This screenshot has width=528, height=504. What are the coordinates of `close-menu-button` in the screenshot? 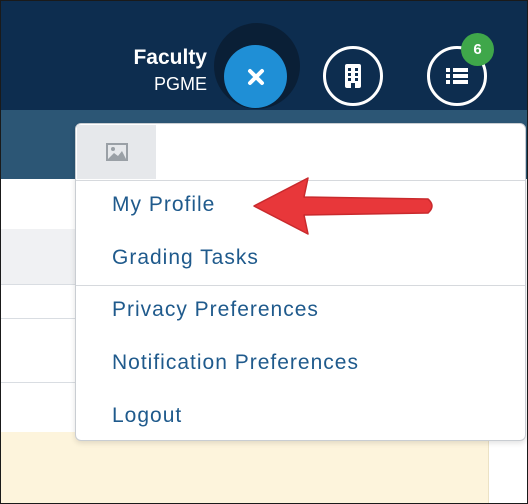 It's located at (255, 76).